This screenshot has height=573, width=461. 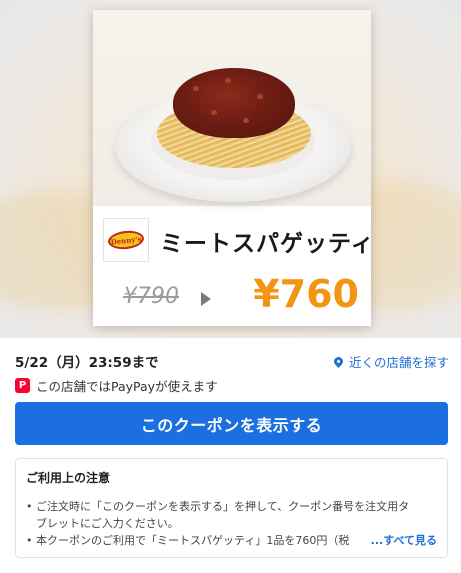 I want to click on nearby-stores-label: 近くの店舗を探す, so click(x=398, y=362).